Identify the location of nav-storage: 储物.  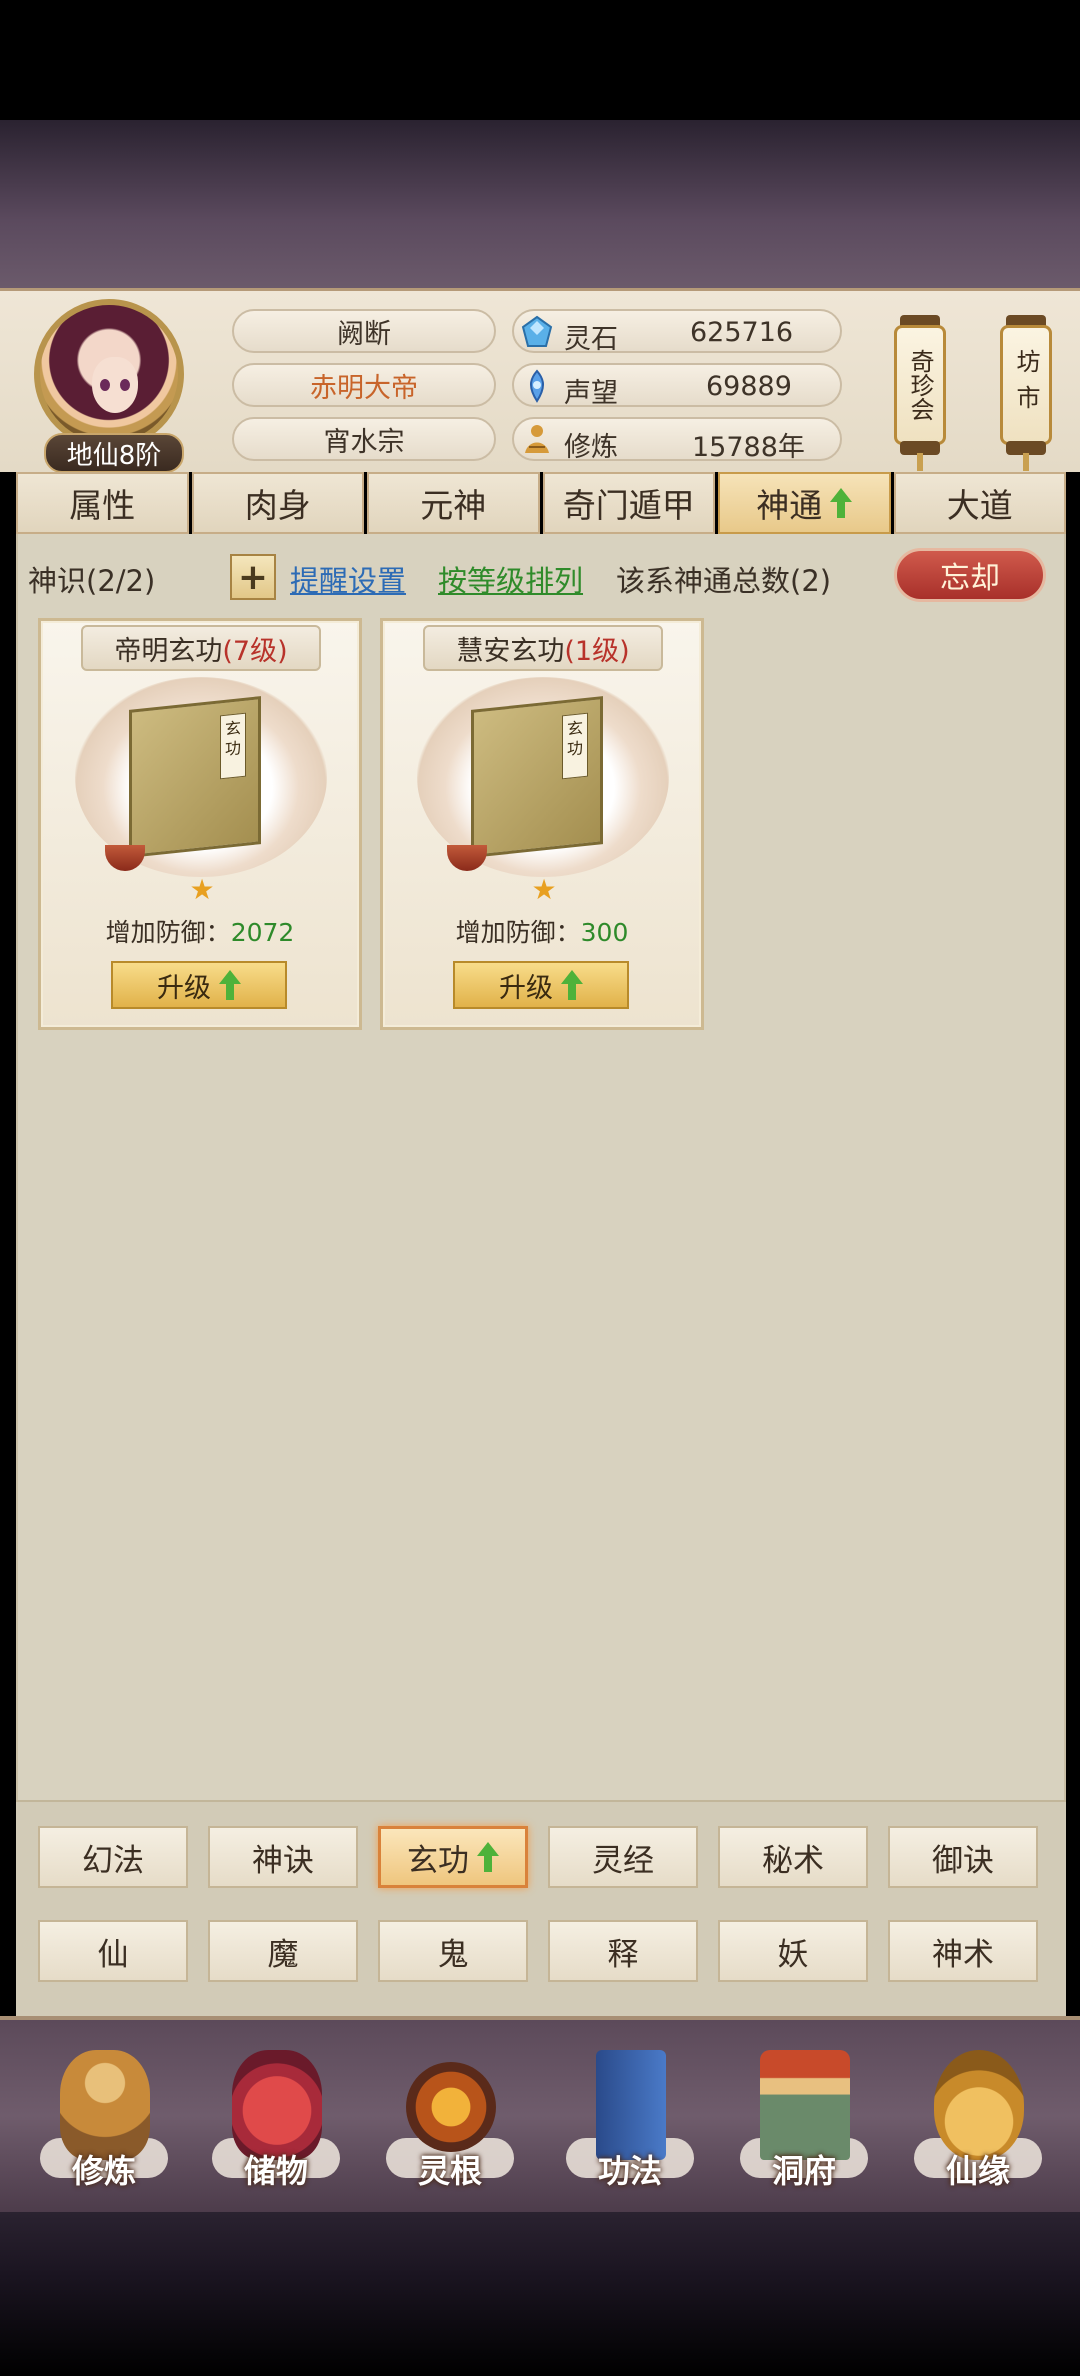
(276, 2127).